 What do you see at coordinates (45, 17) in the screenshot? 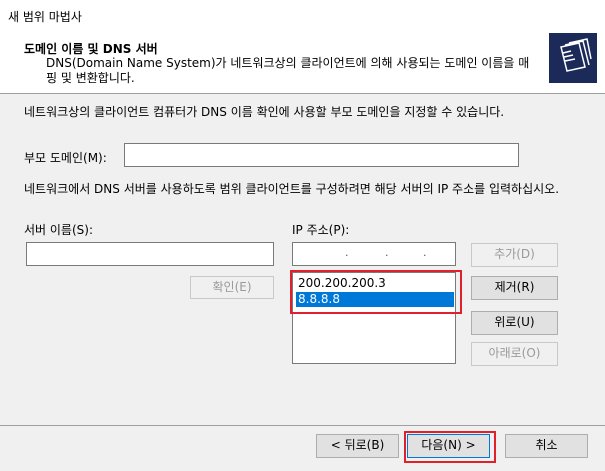
I see `window-title: 새 범위 마법사` at bounding box center [45, 17].